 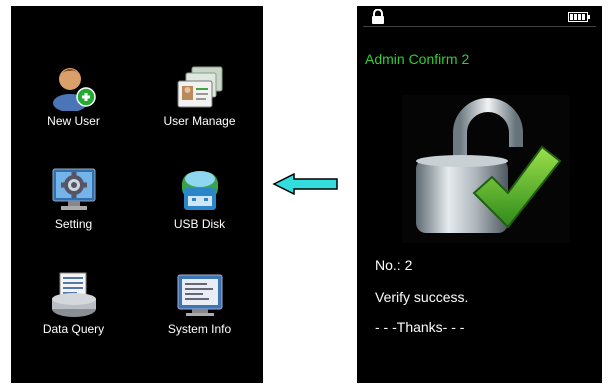 I want to click on new-user-icon, so click(x=74, y=89).